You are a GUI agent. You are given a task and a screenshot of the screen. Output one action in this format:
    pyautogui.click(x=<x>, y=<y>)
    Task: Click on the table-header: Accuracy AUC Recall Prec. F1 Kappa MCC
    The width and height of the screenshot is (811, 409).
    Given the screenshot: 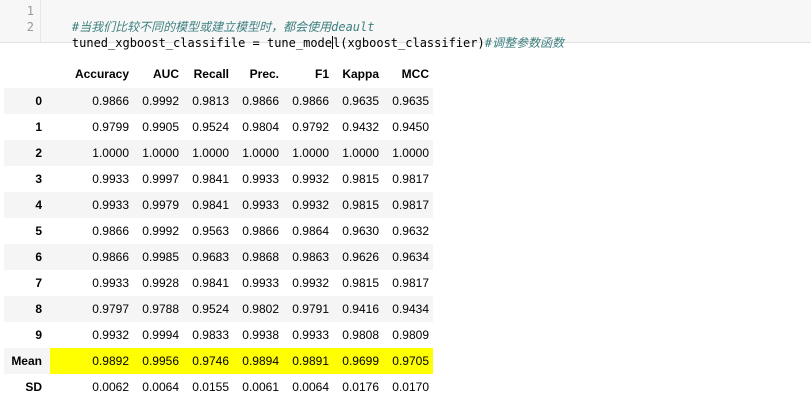 What is the action you would take?
    pyautogui.click(x=218, y=74)
    